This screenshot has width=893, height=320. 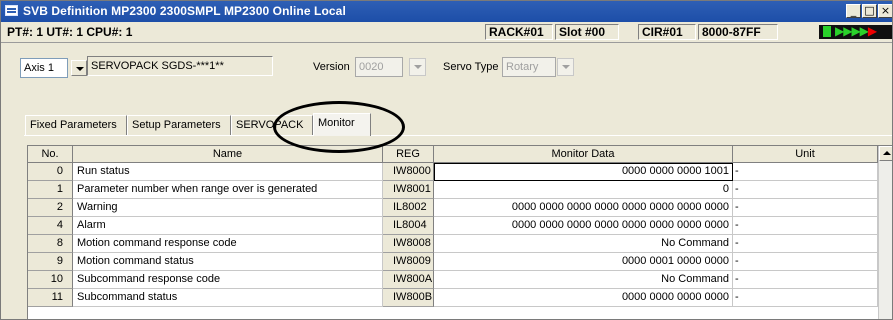 I want to click on window-icon, so click(x=11, y=10).